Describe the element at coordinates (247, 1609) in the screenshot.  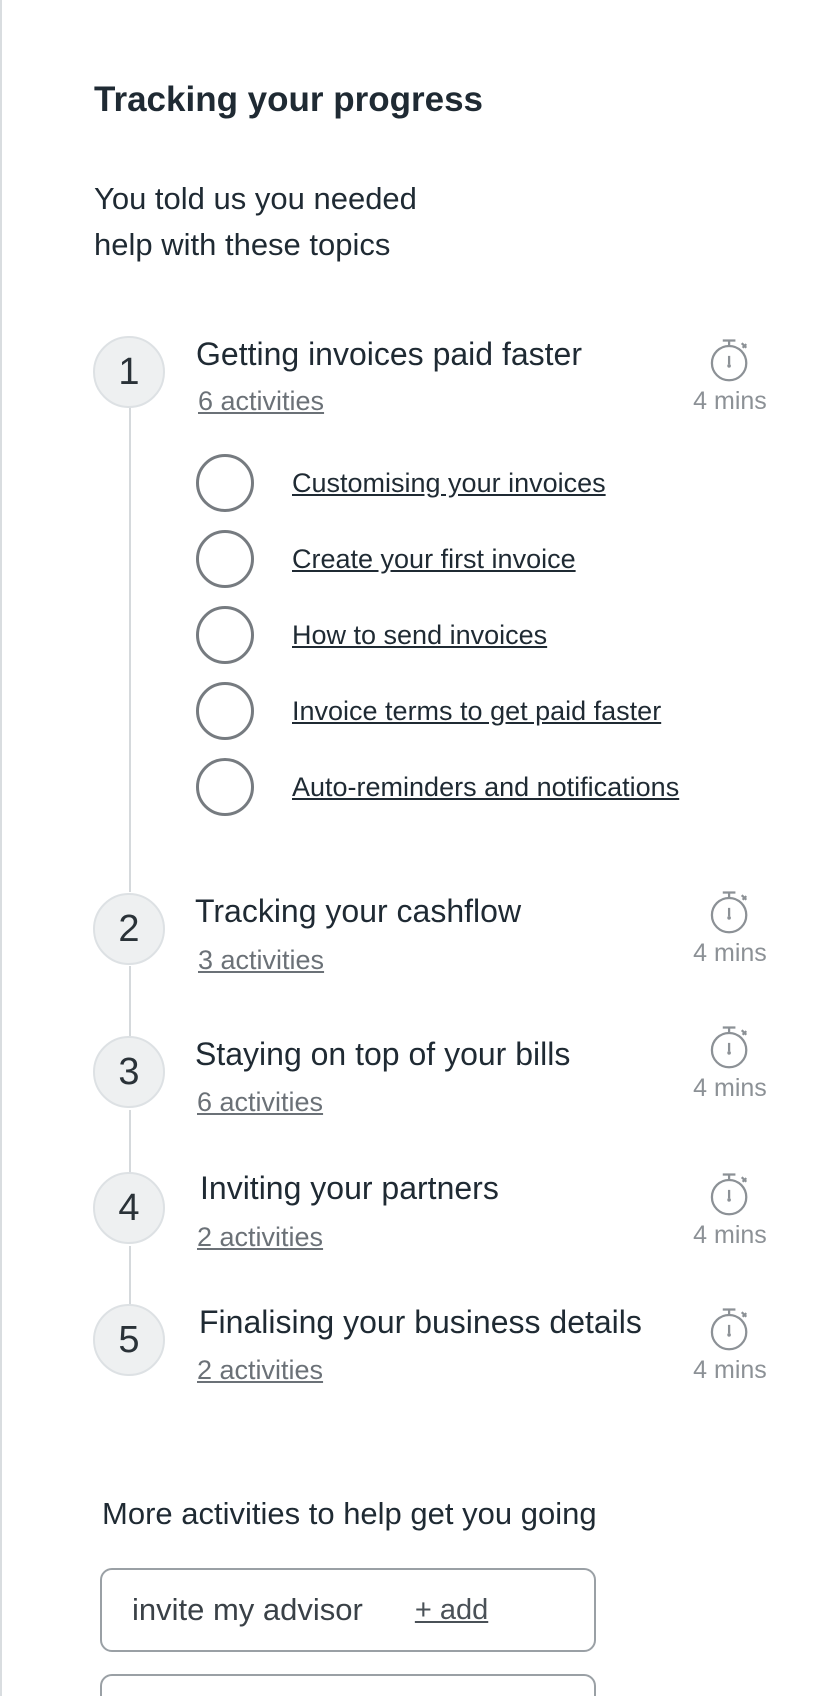
I see `suggested-activity-label: invite my advisor` at that location.